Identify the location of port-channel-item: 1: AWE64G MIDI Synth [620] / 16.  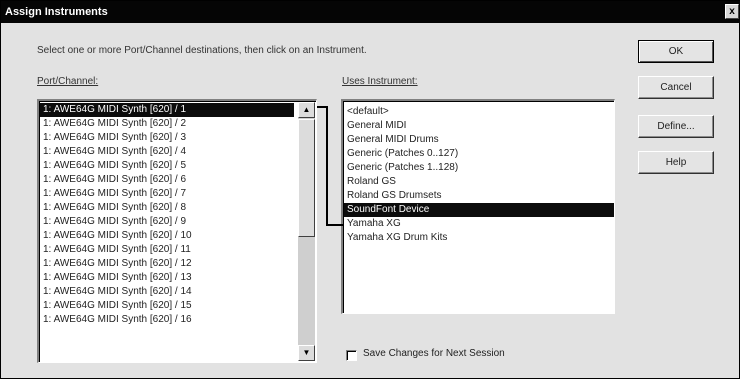
(167, 320).